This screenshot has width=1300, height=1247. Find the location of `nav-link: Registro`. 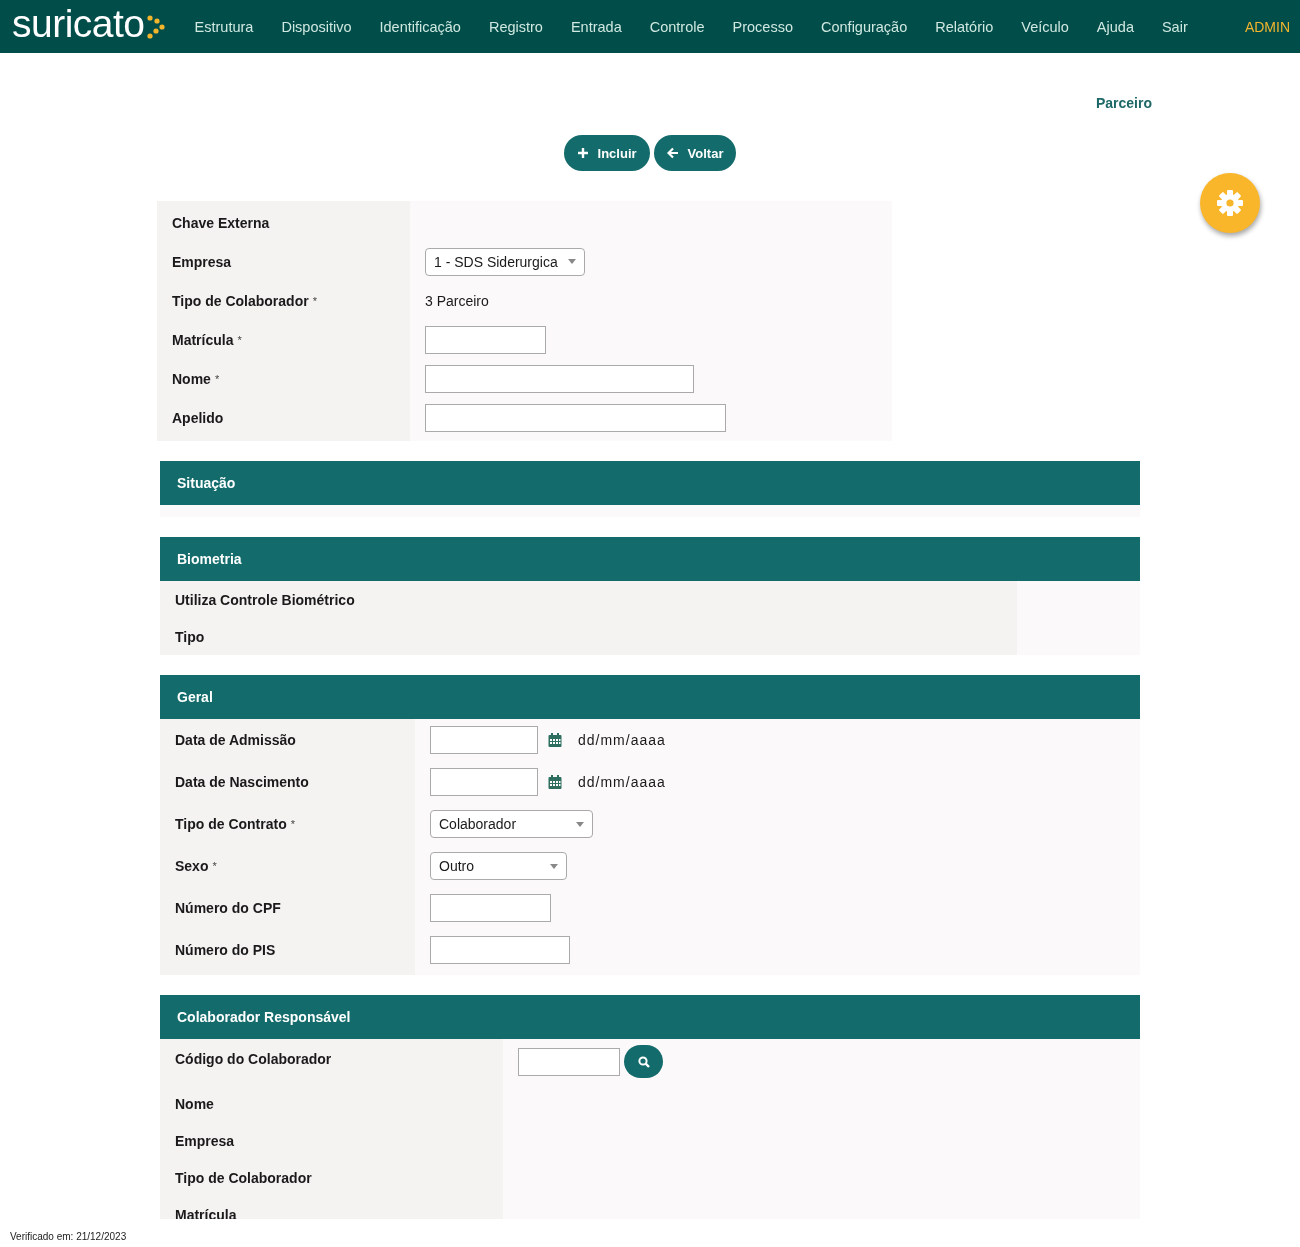

nav-link: Registro is located at coordinates (515, 26).